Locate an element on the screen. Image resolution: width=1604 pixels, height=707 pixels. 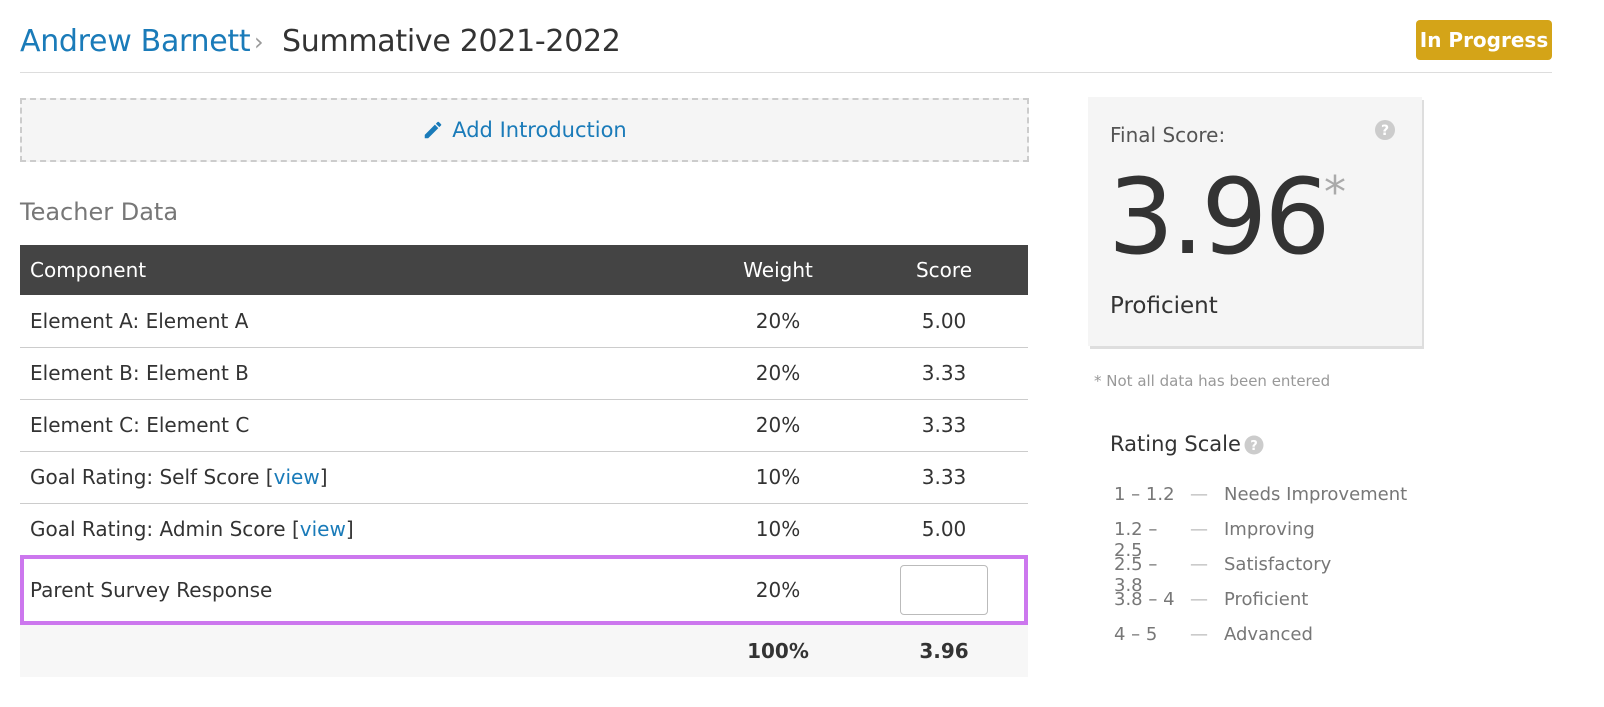
total-weight: 100% is located at coordinates (778, 651).